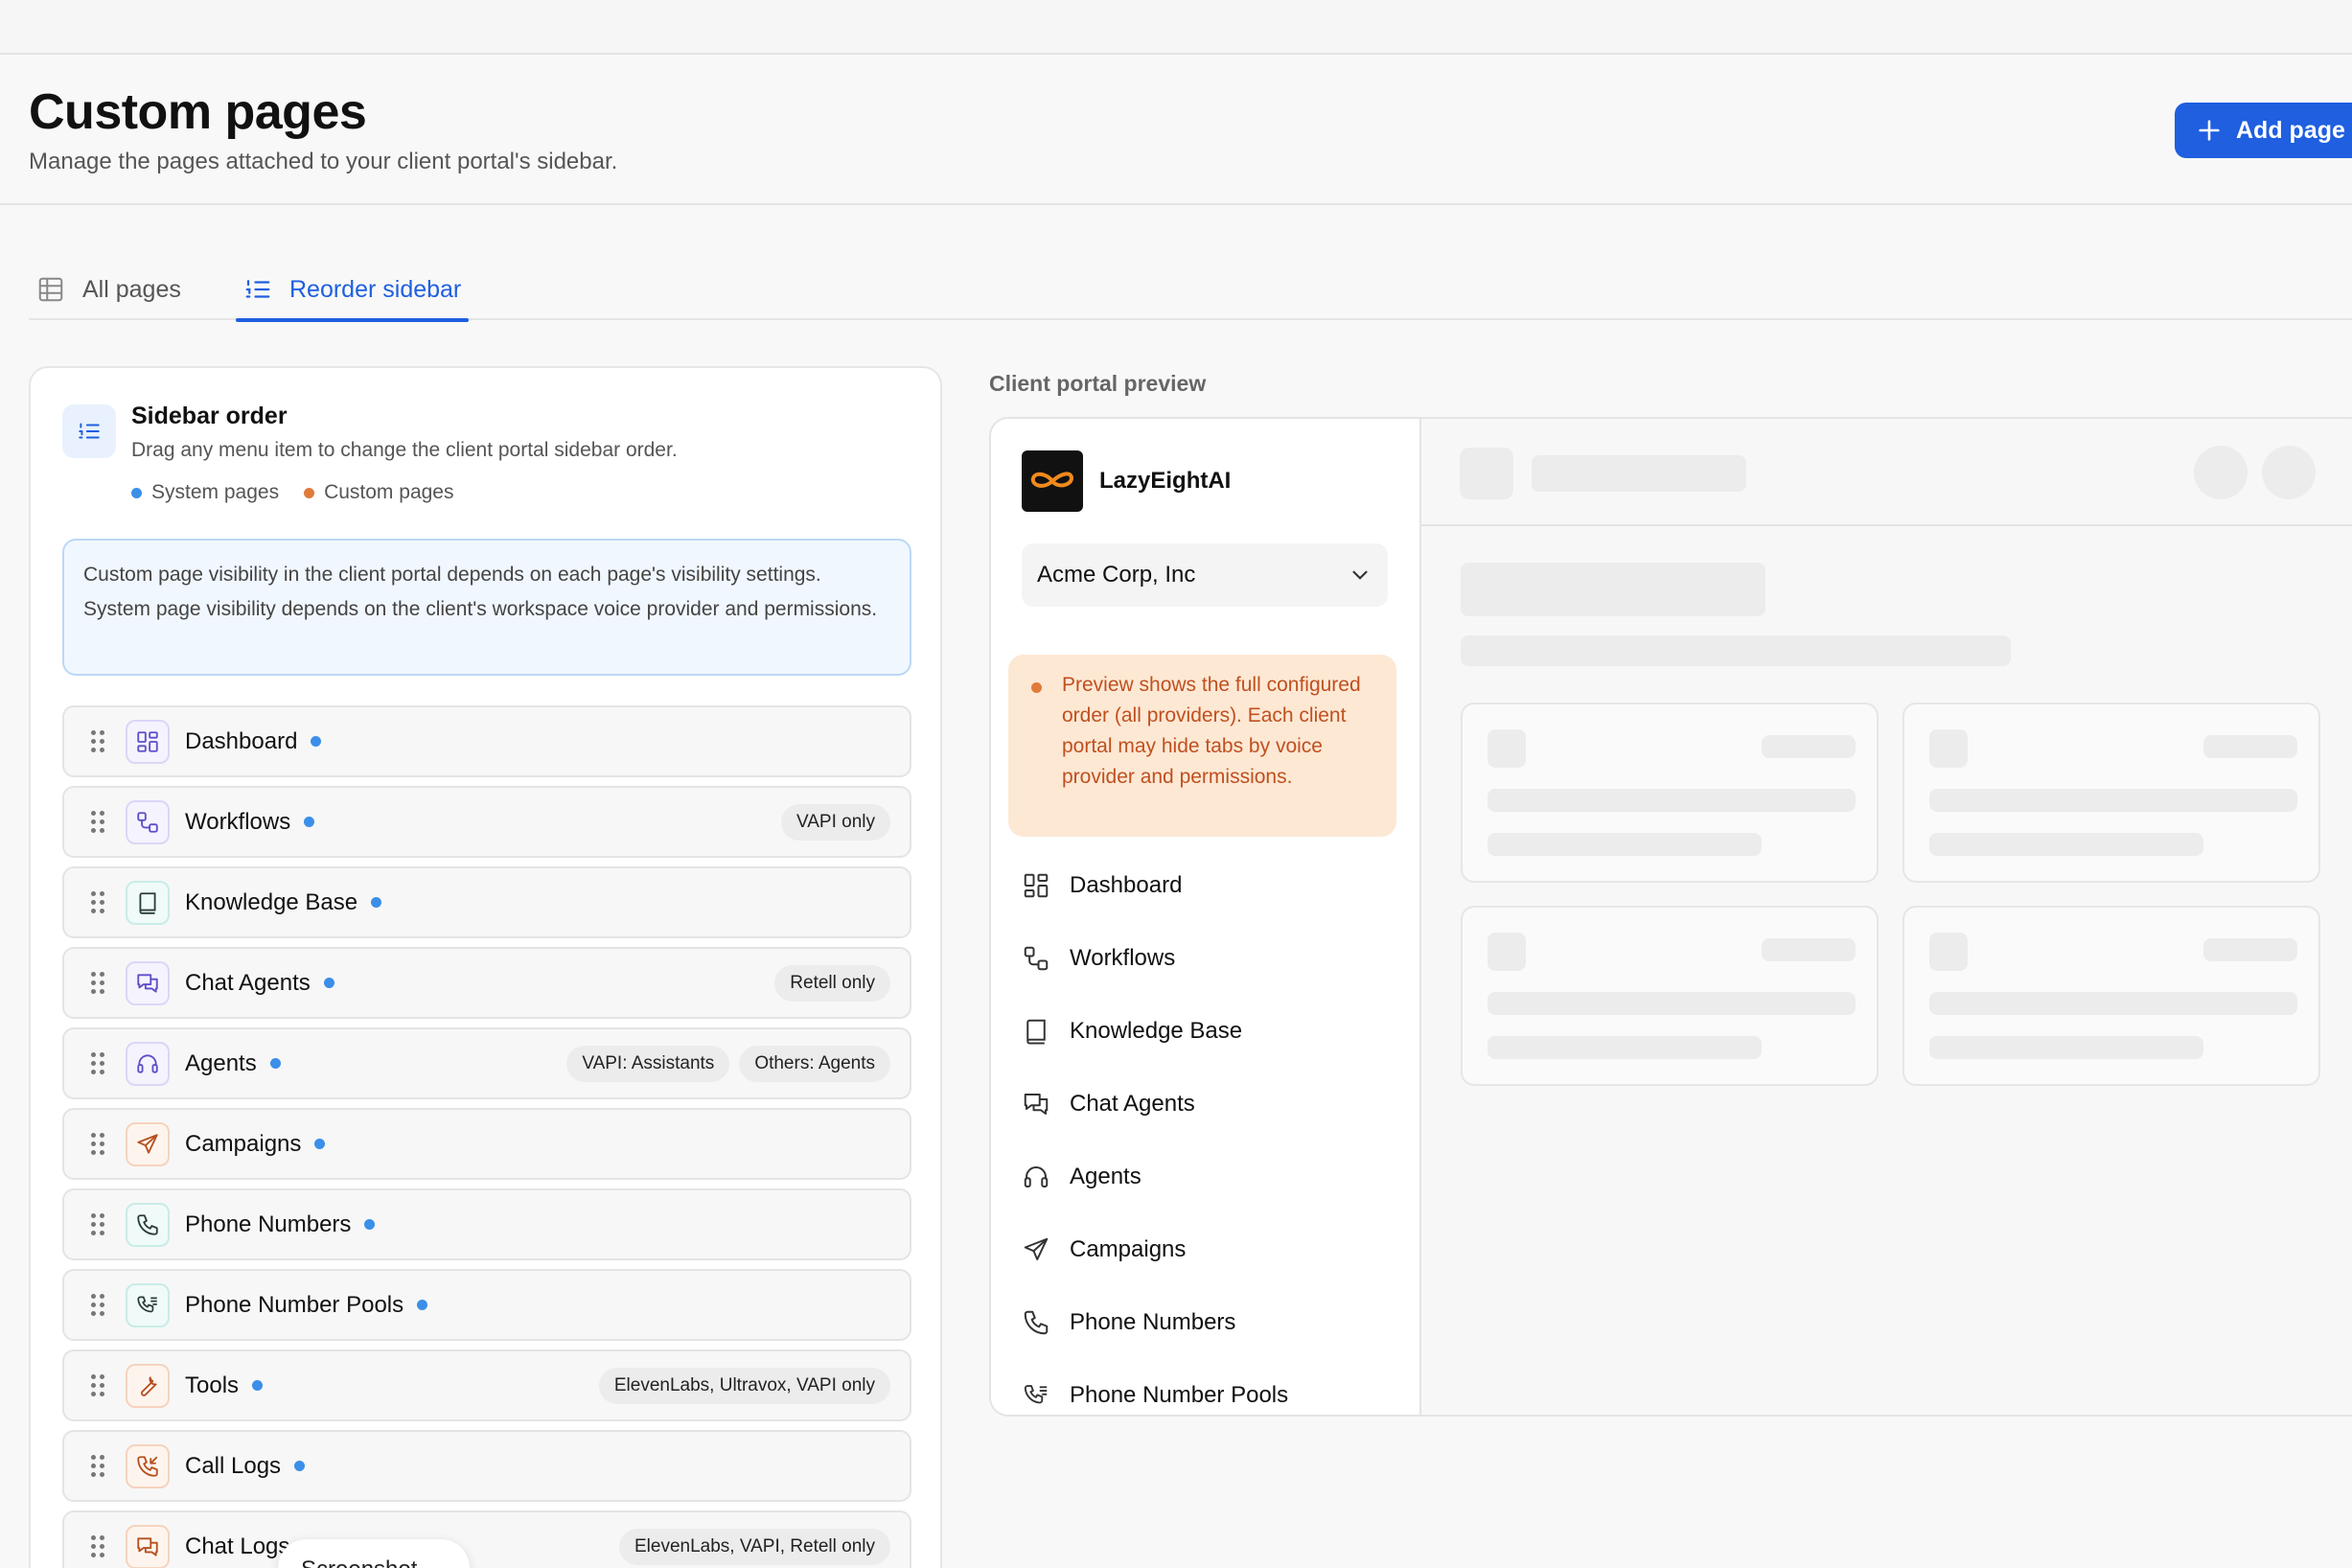 Image resolution: width=2352 pixels, height=1568 pixels. Describe the element at coordinates (1116, 575) in the screenshot. I see `org-select-value: Acme Corp, Inc` at that location.